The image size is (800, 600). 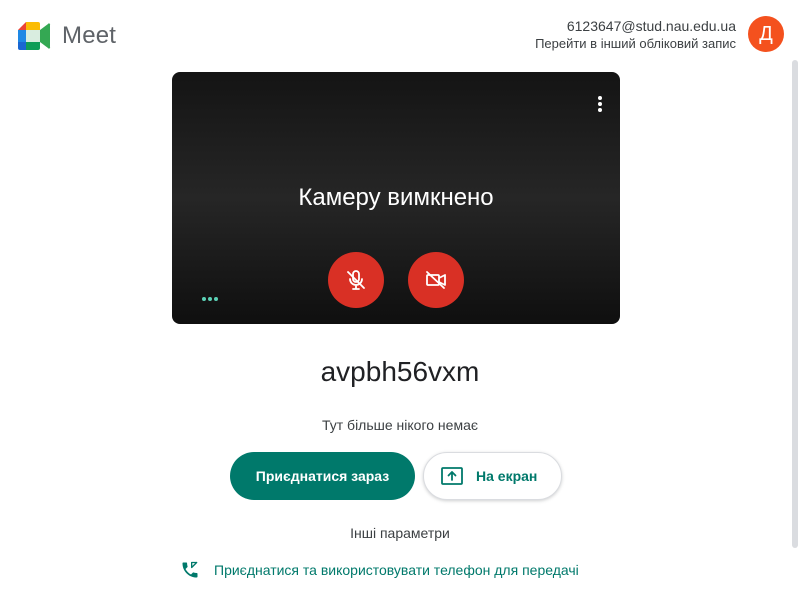 I want to click on join-now-button: Приєднатися зараз, so click(x=322, y=476).